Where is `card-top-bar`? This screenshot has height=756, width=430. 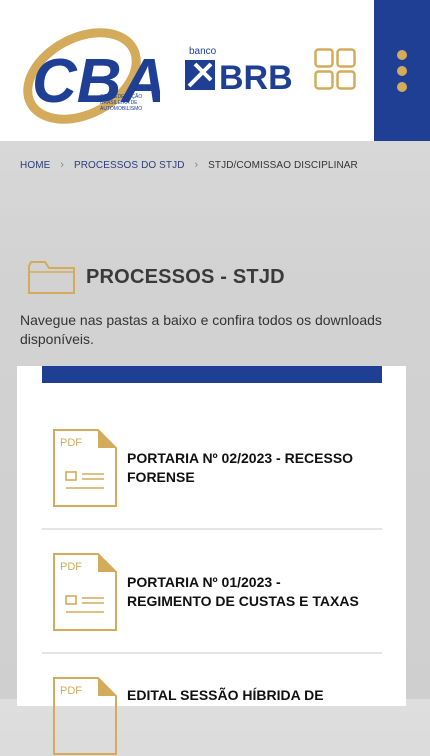
card-top-bar is located at coordinates (212, 374).